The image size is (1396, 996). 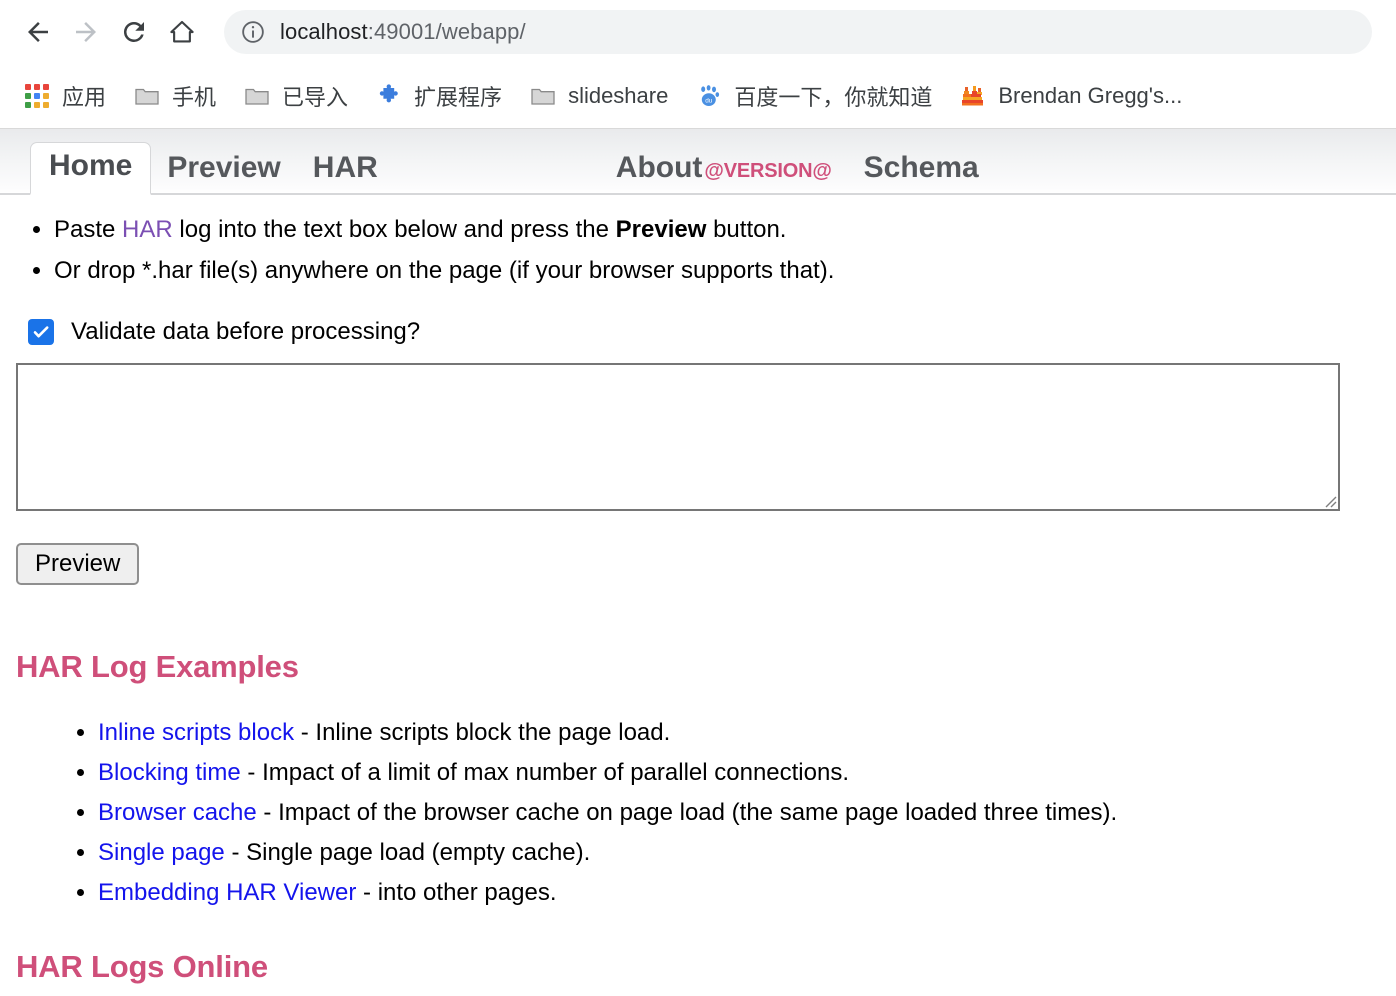 I want to click on bookmark-folder-phone: 手机, so click(x=175, y=96).